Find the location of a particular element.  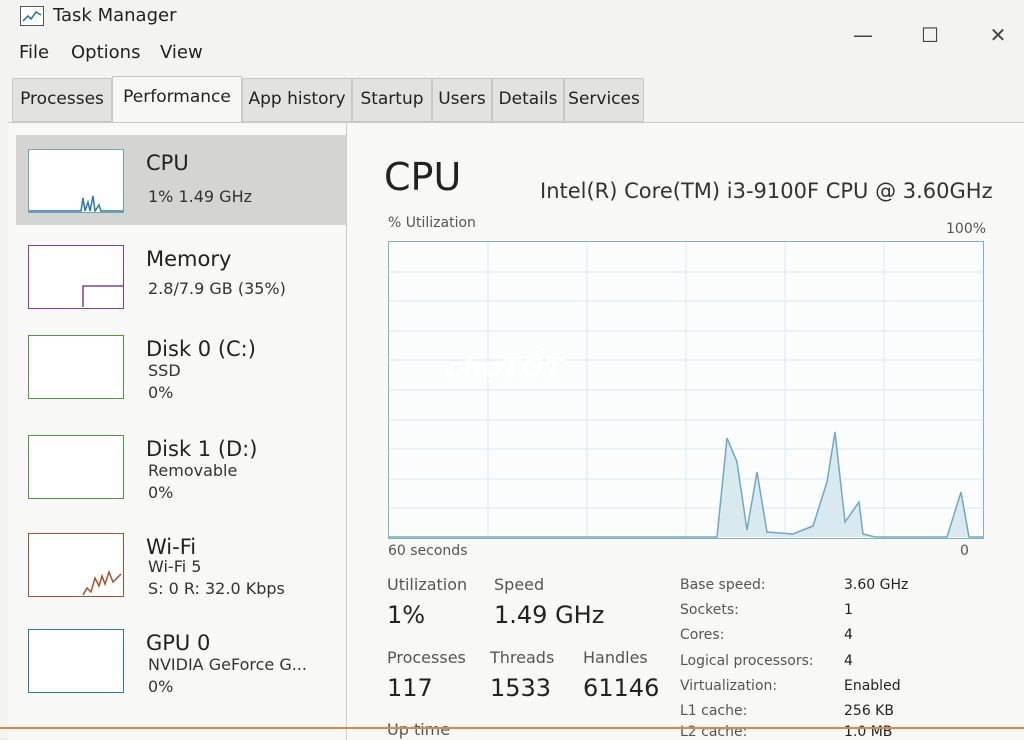

sidebar-item-gpu0: GPU 0 NVIDIA GeForce G... 0% is located at coordinates (181, 660).